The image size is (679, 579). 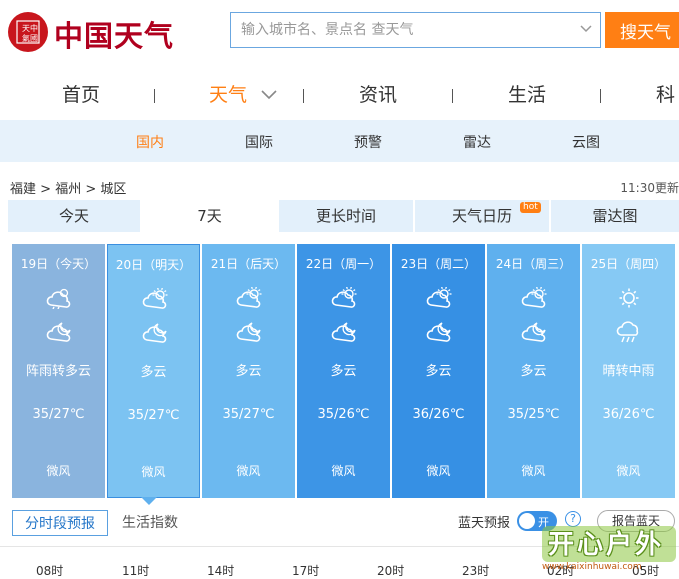 I want to click on search-input, so click(x=401, y=30).